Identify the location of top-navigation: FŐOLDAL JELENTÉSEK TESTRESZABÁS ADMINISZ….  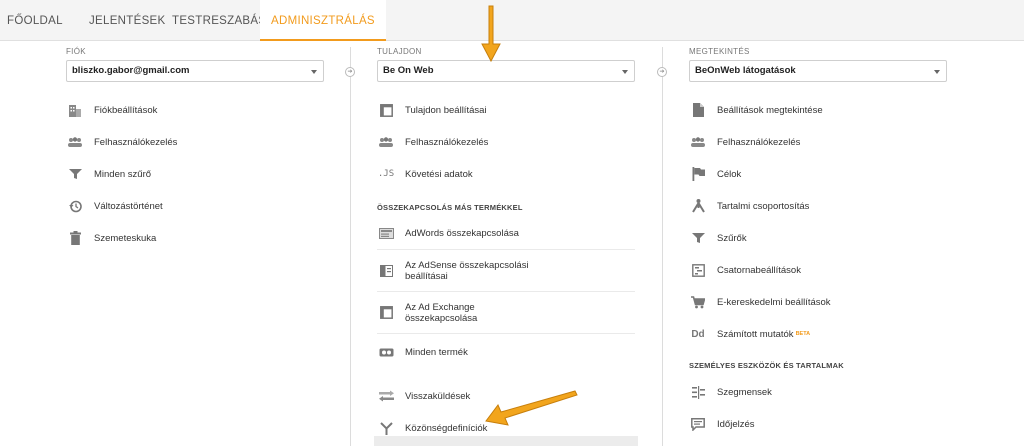
(512, 20).